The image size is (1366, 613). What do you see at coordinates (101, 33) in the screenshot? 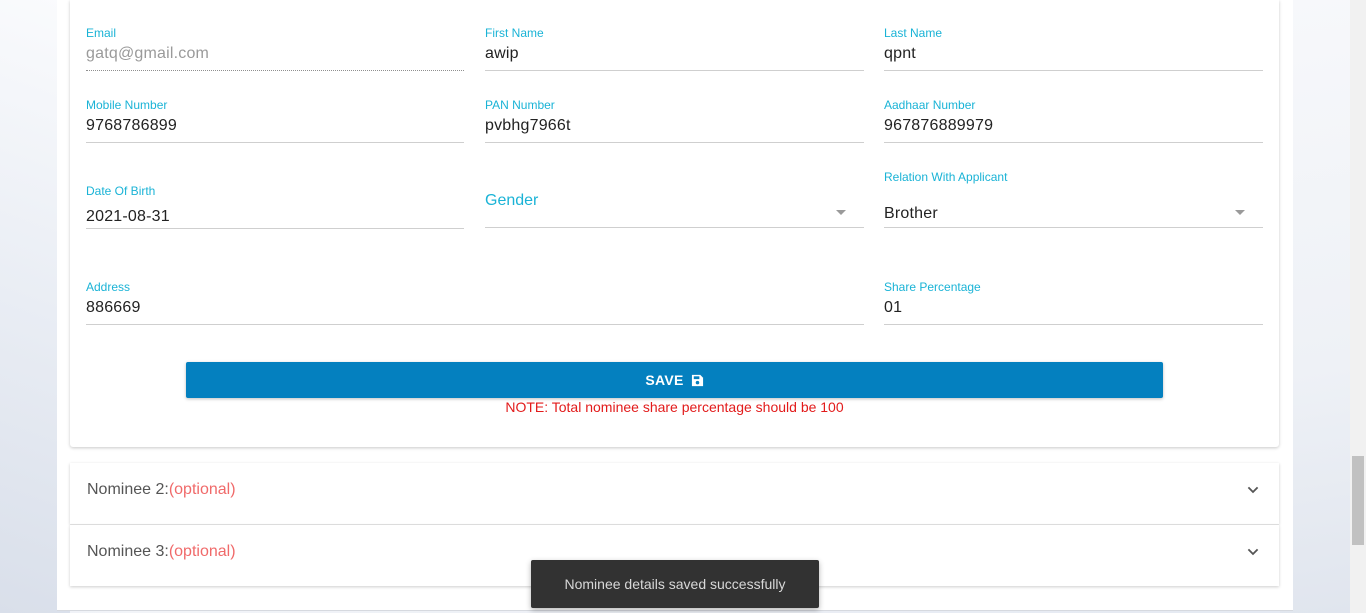
I see `email-label: Email` at bounding box center [101, 33].